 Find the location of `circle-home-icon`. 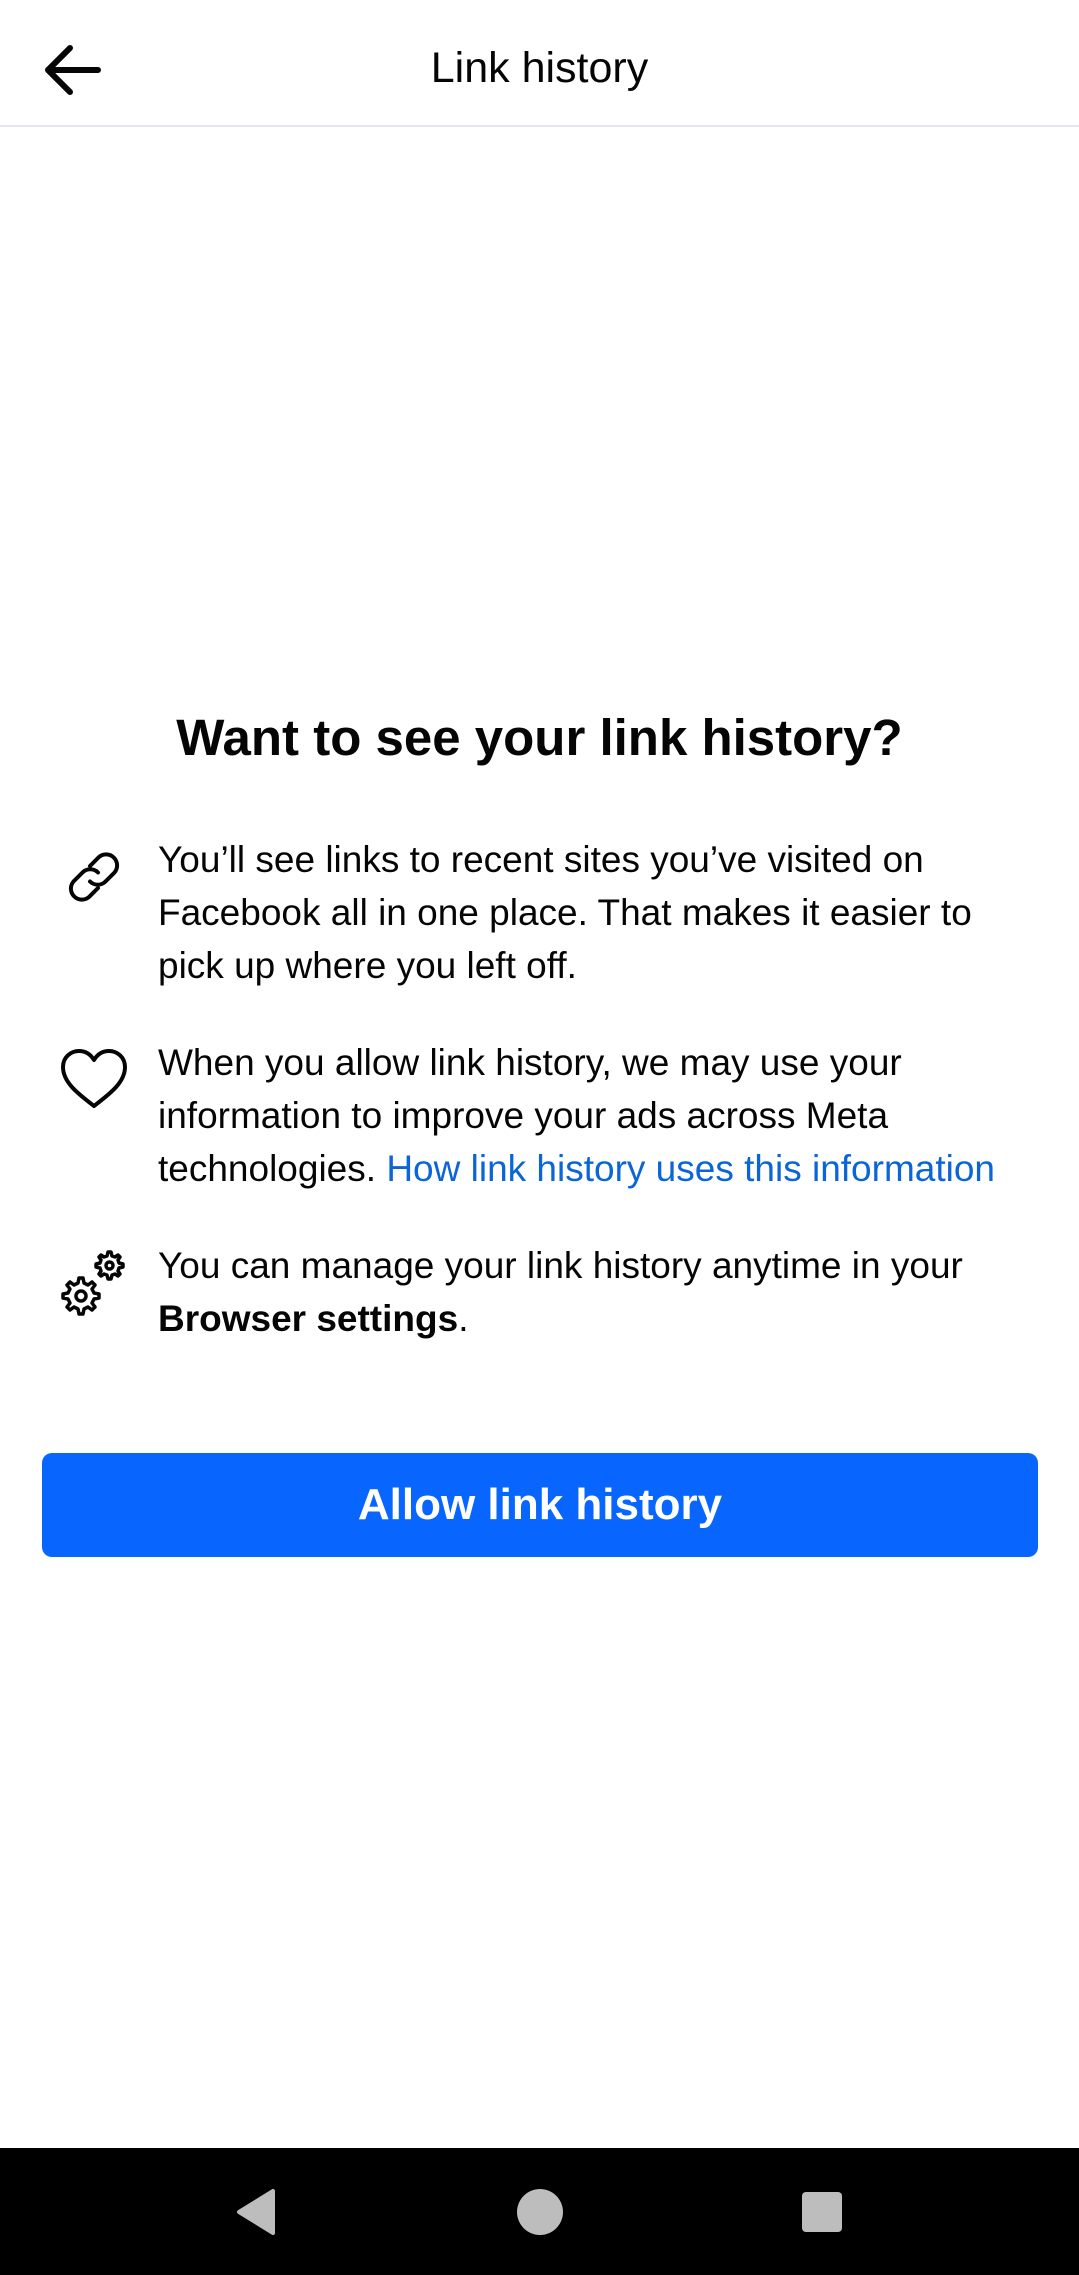

circle-home-icon is located at coordinates (540, 2211).